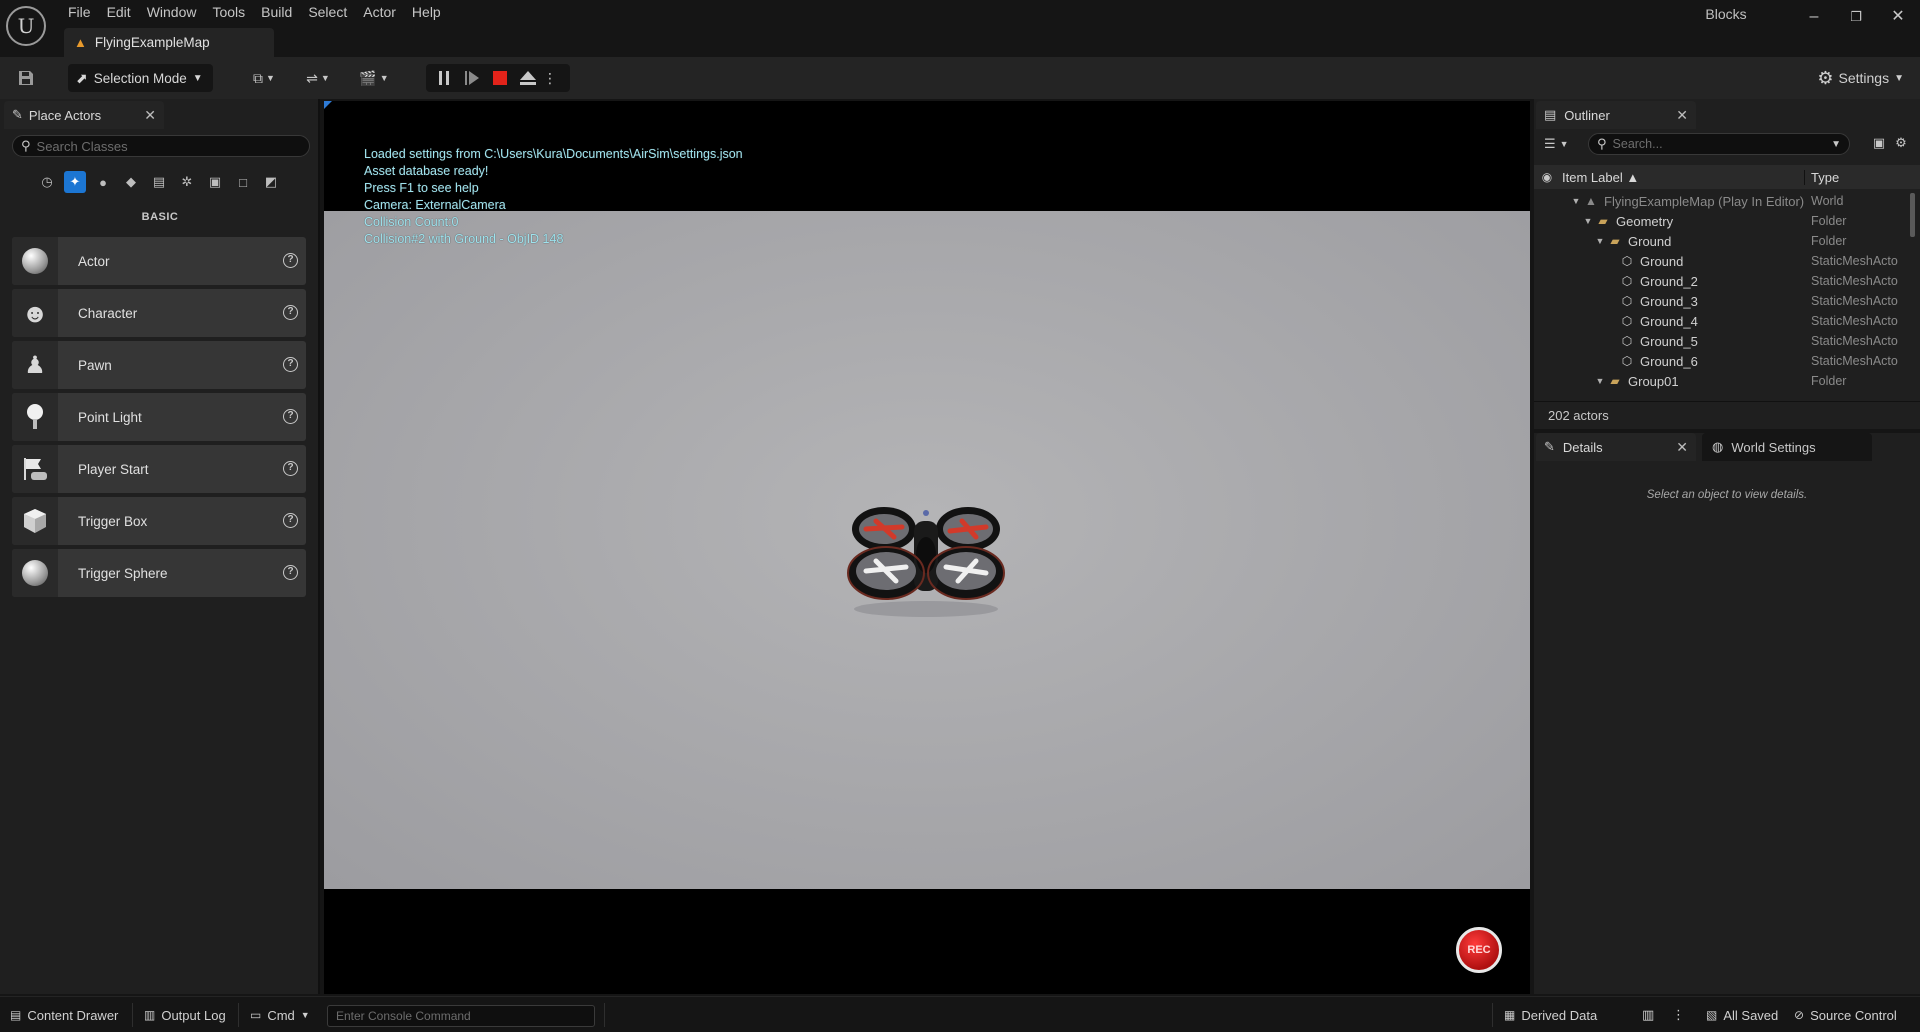  Describe the element at coordinates (79, 12) in the screenshot. I see `menu-file: File` at that location.